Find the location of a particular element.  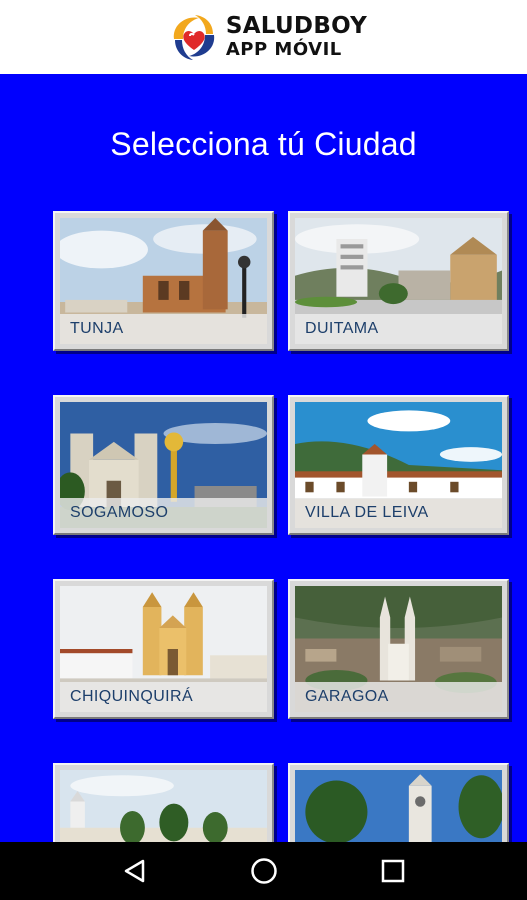

city-label: CHIQUINQUIRÁ is located at coordinates (163, 697).